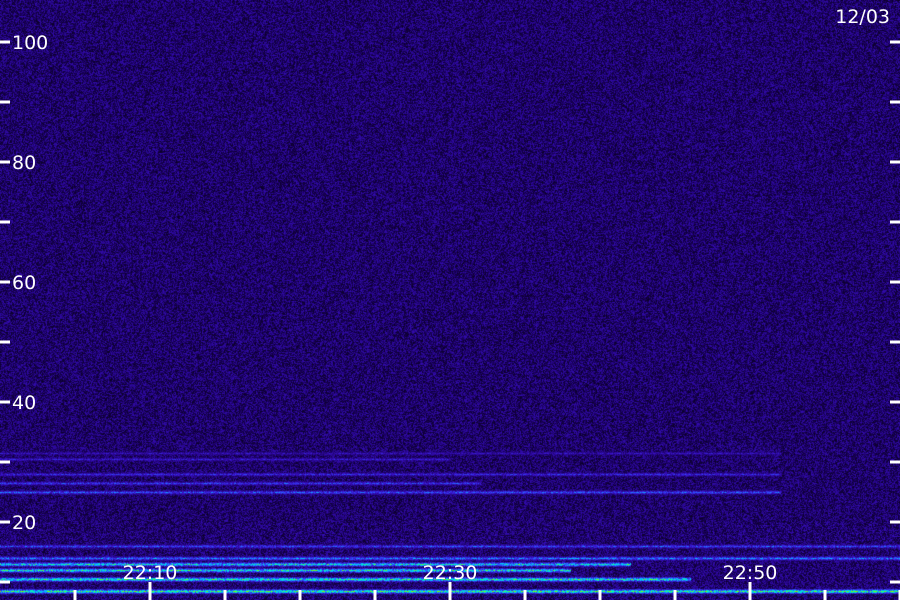 The image size is (900, 600). I want to click on y-tick-label: 100, so click(30, 43).